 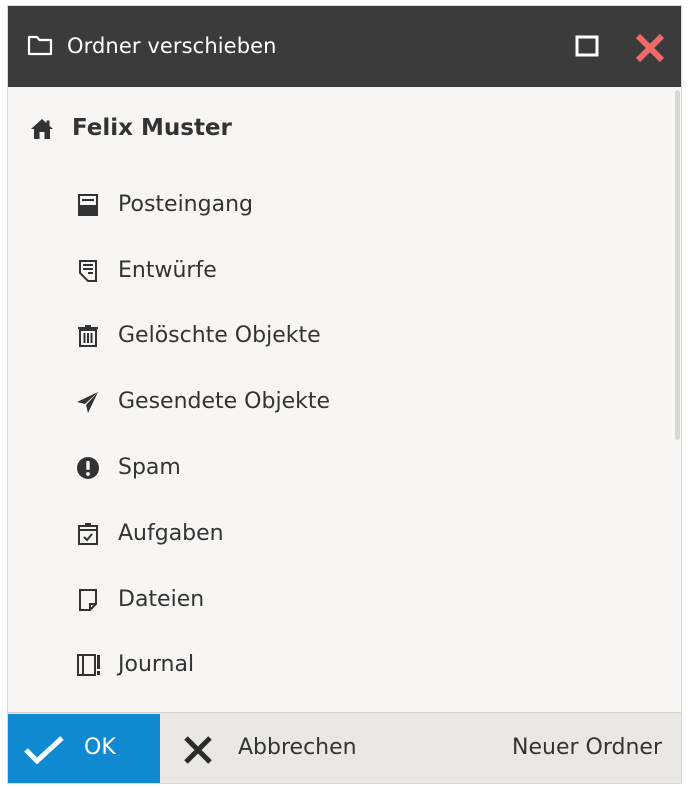 I want to click on ok-label: OK, so click(x=100, y=747).